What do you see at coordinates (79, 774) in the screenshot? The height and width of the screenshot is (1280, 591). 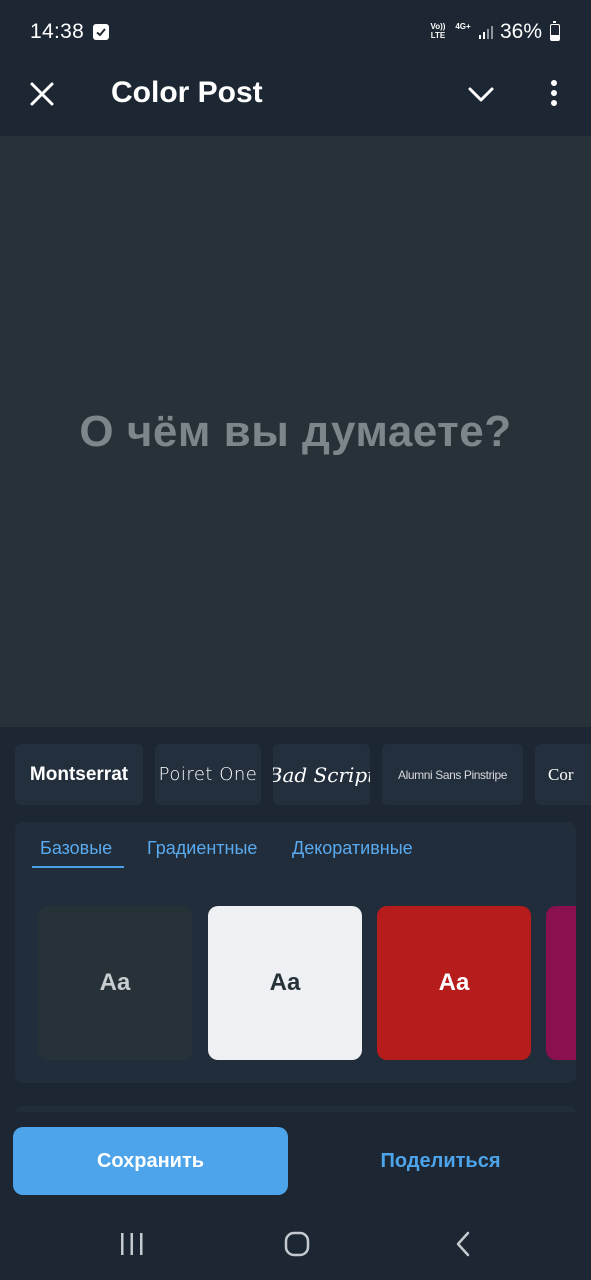 I see `font-chip-montserrat: Montserrat` at bounding box center [79, 774].